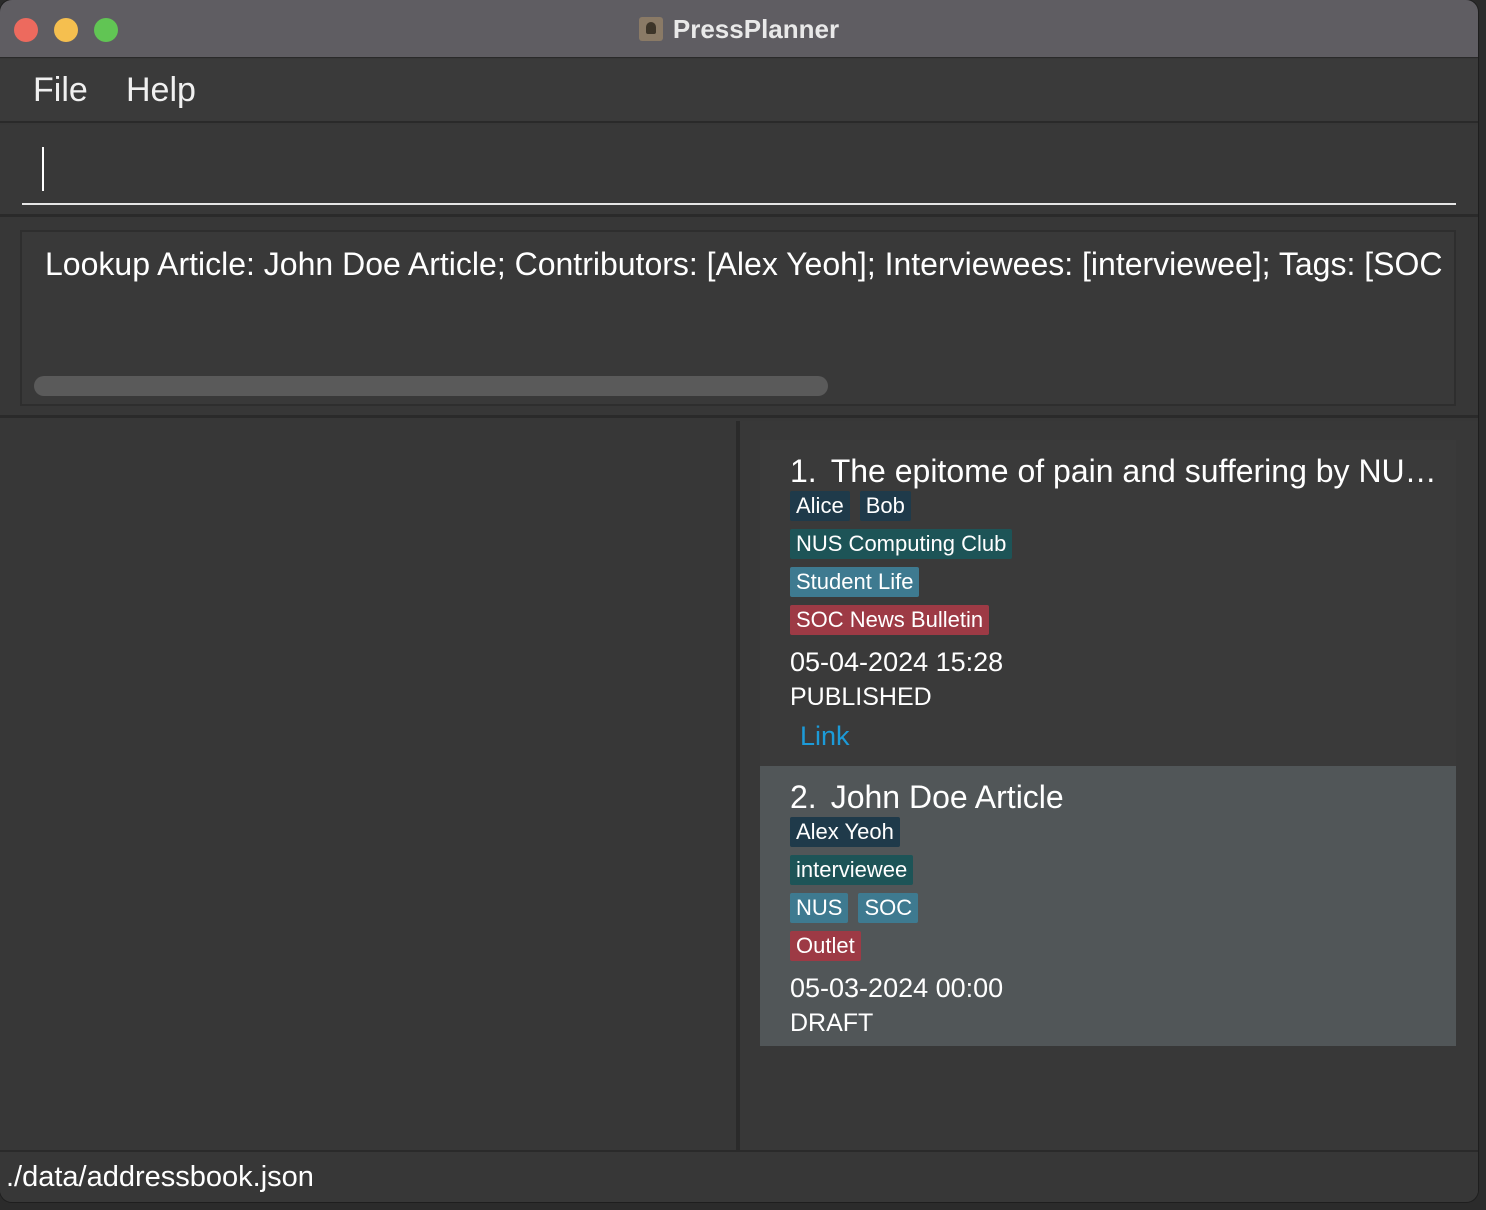 This screenshot has height=1210, width=1486. I want to click on article-link: Link, so click(1128, 736).